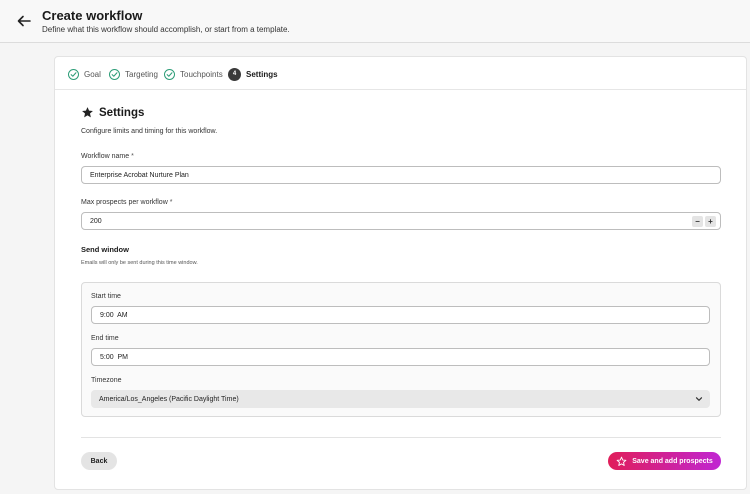 This screenshot has height=494, width=750. I want to click on chevron-down-icon, so click(699, 399).